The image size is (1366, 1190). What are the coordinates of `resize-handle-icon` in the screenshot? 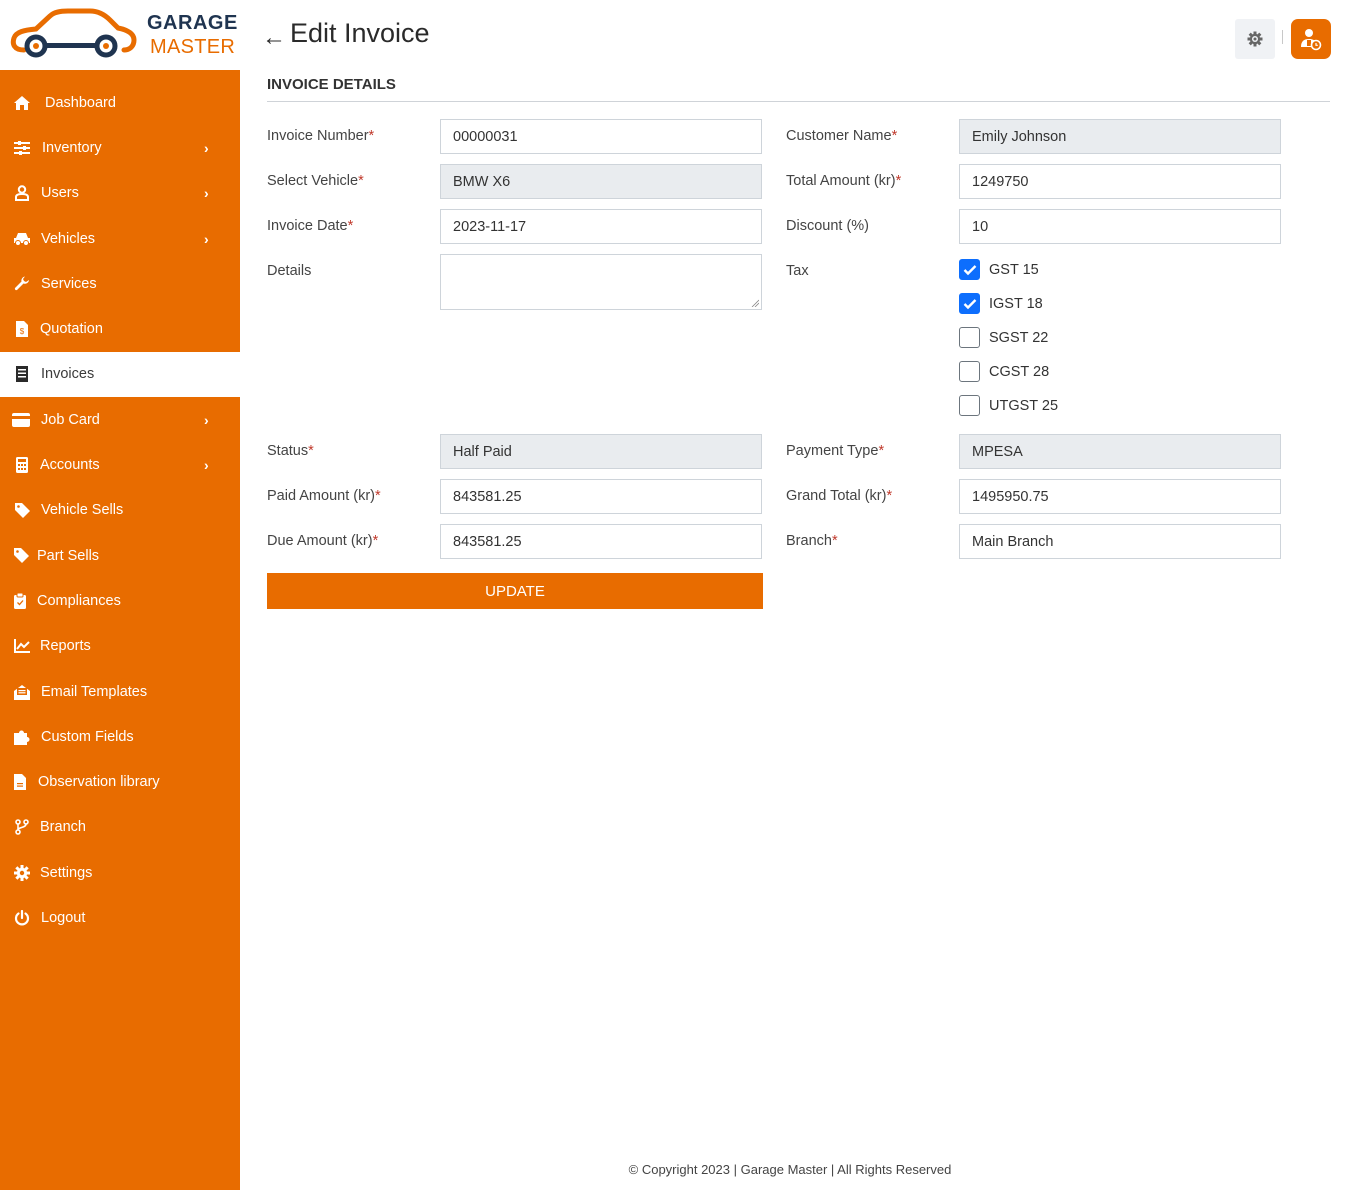 It's located at (755, 303).